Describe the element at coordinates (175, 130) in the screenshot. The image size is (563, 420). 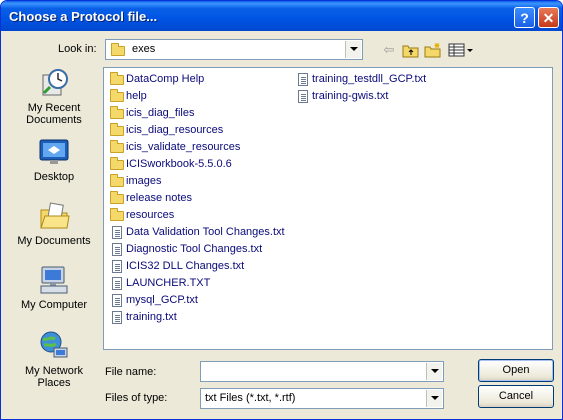
I see `item-name: icis_diag_resources` at that location.